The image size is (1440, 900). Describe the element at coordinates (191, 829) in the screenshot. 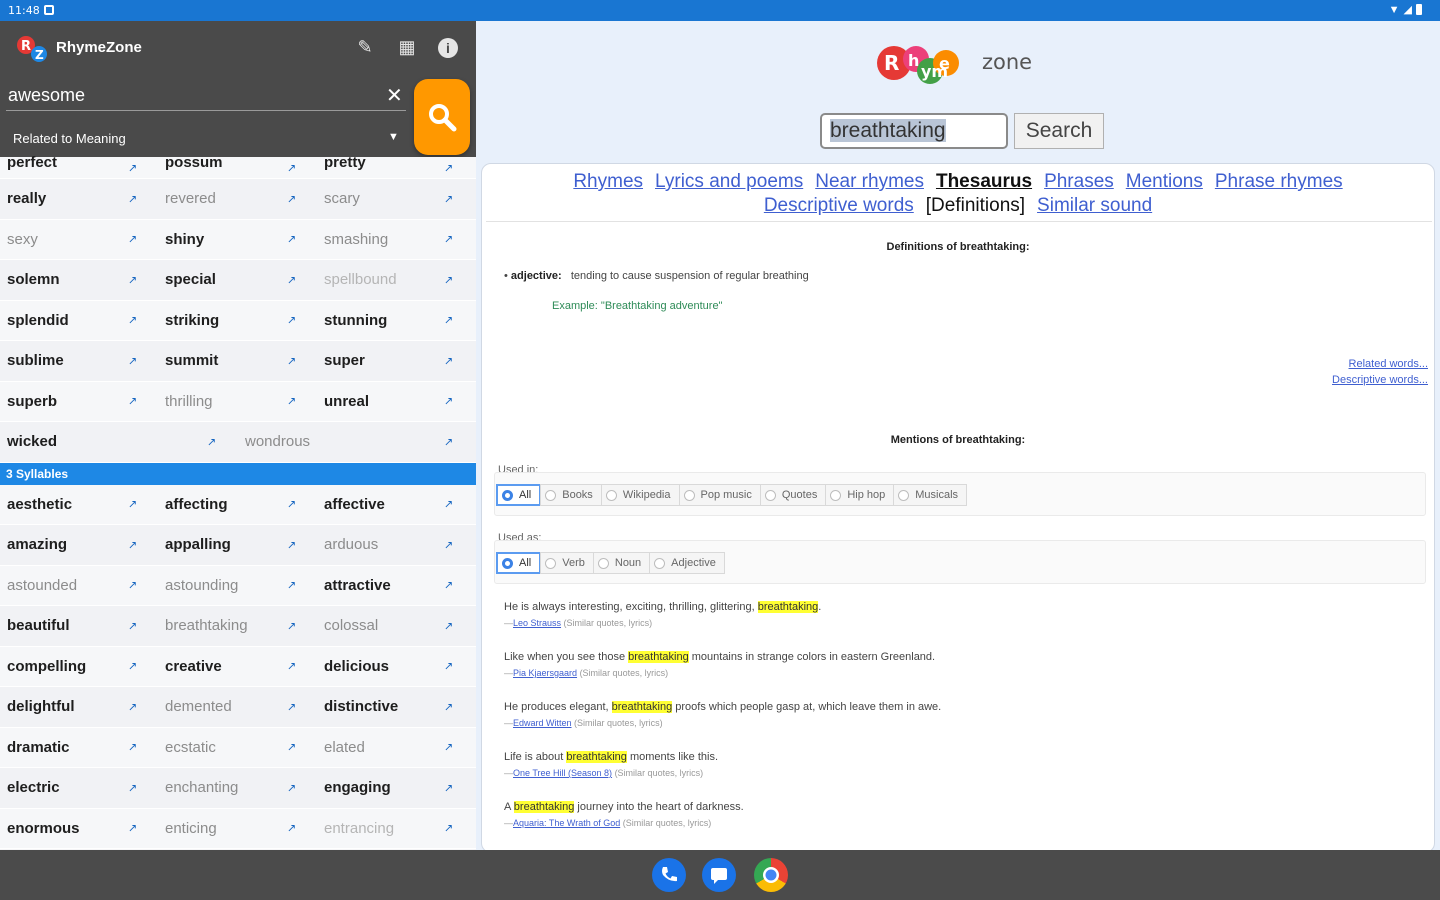

I see `word-item: enticing` at that location.